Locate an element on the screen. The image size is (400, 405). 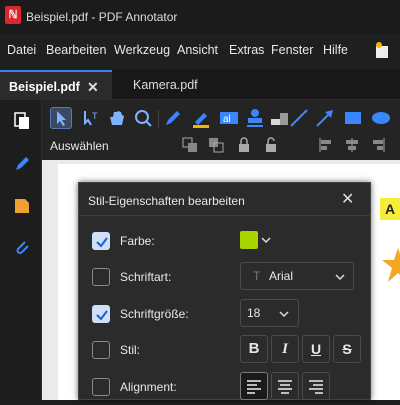
group-icon is located at coordinates (190, 145).